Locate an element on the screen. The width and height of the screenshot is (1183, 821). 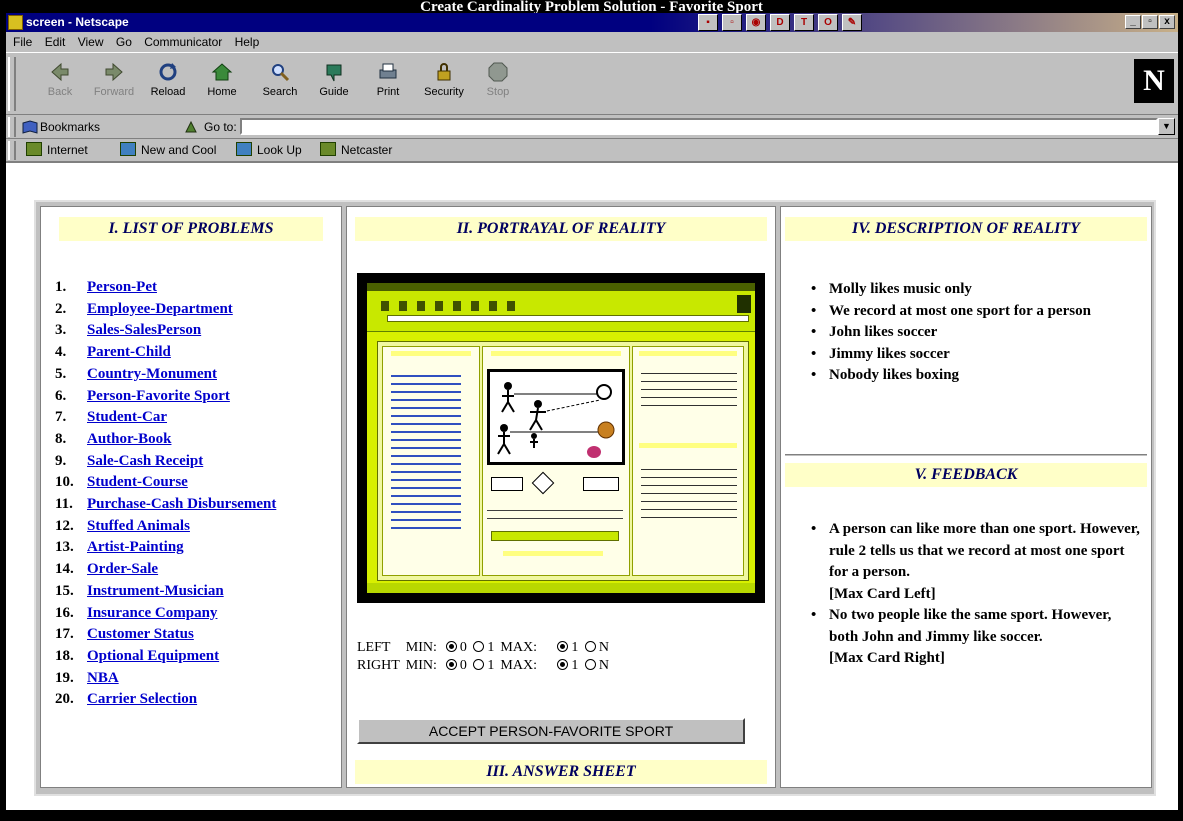
tray-disk-icon: ◉ is located at coordinates (756, 22).